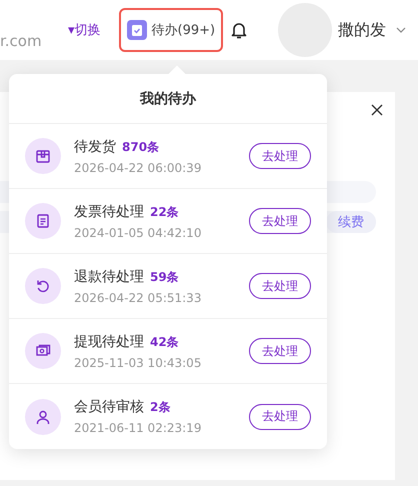  What do you see at coordinates (377, 110) in the screenshot?
I see `close-icon` at bounding box center [377, 110].